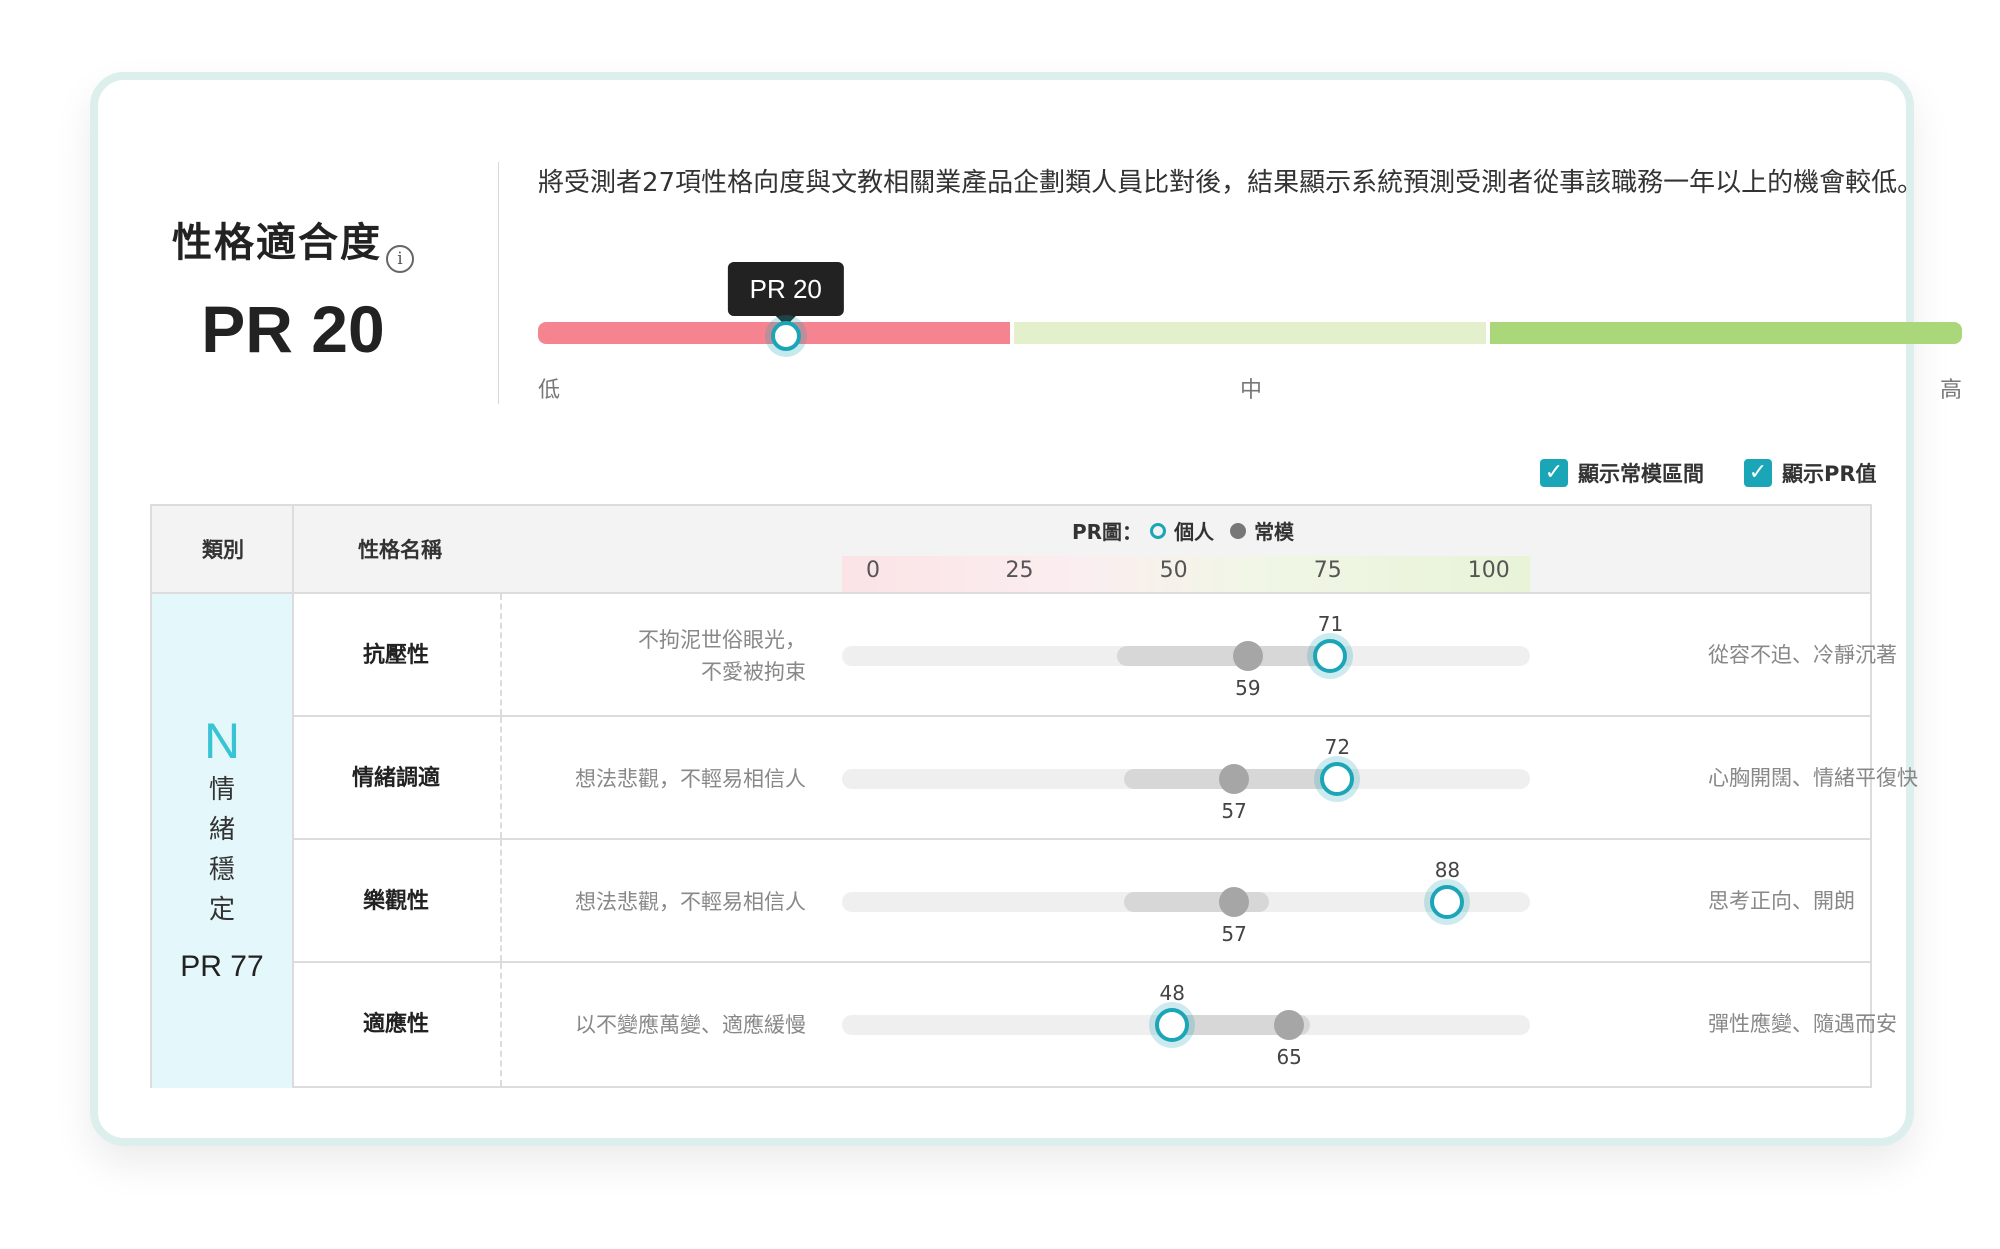  Describe the element at coordinates (1227, 656) in the screenshot. I see `norm-range-band` at that location.